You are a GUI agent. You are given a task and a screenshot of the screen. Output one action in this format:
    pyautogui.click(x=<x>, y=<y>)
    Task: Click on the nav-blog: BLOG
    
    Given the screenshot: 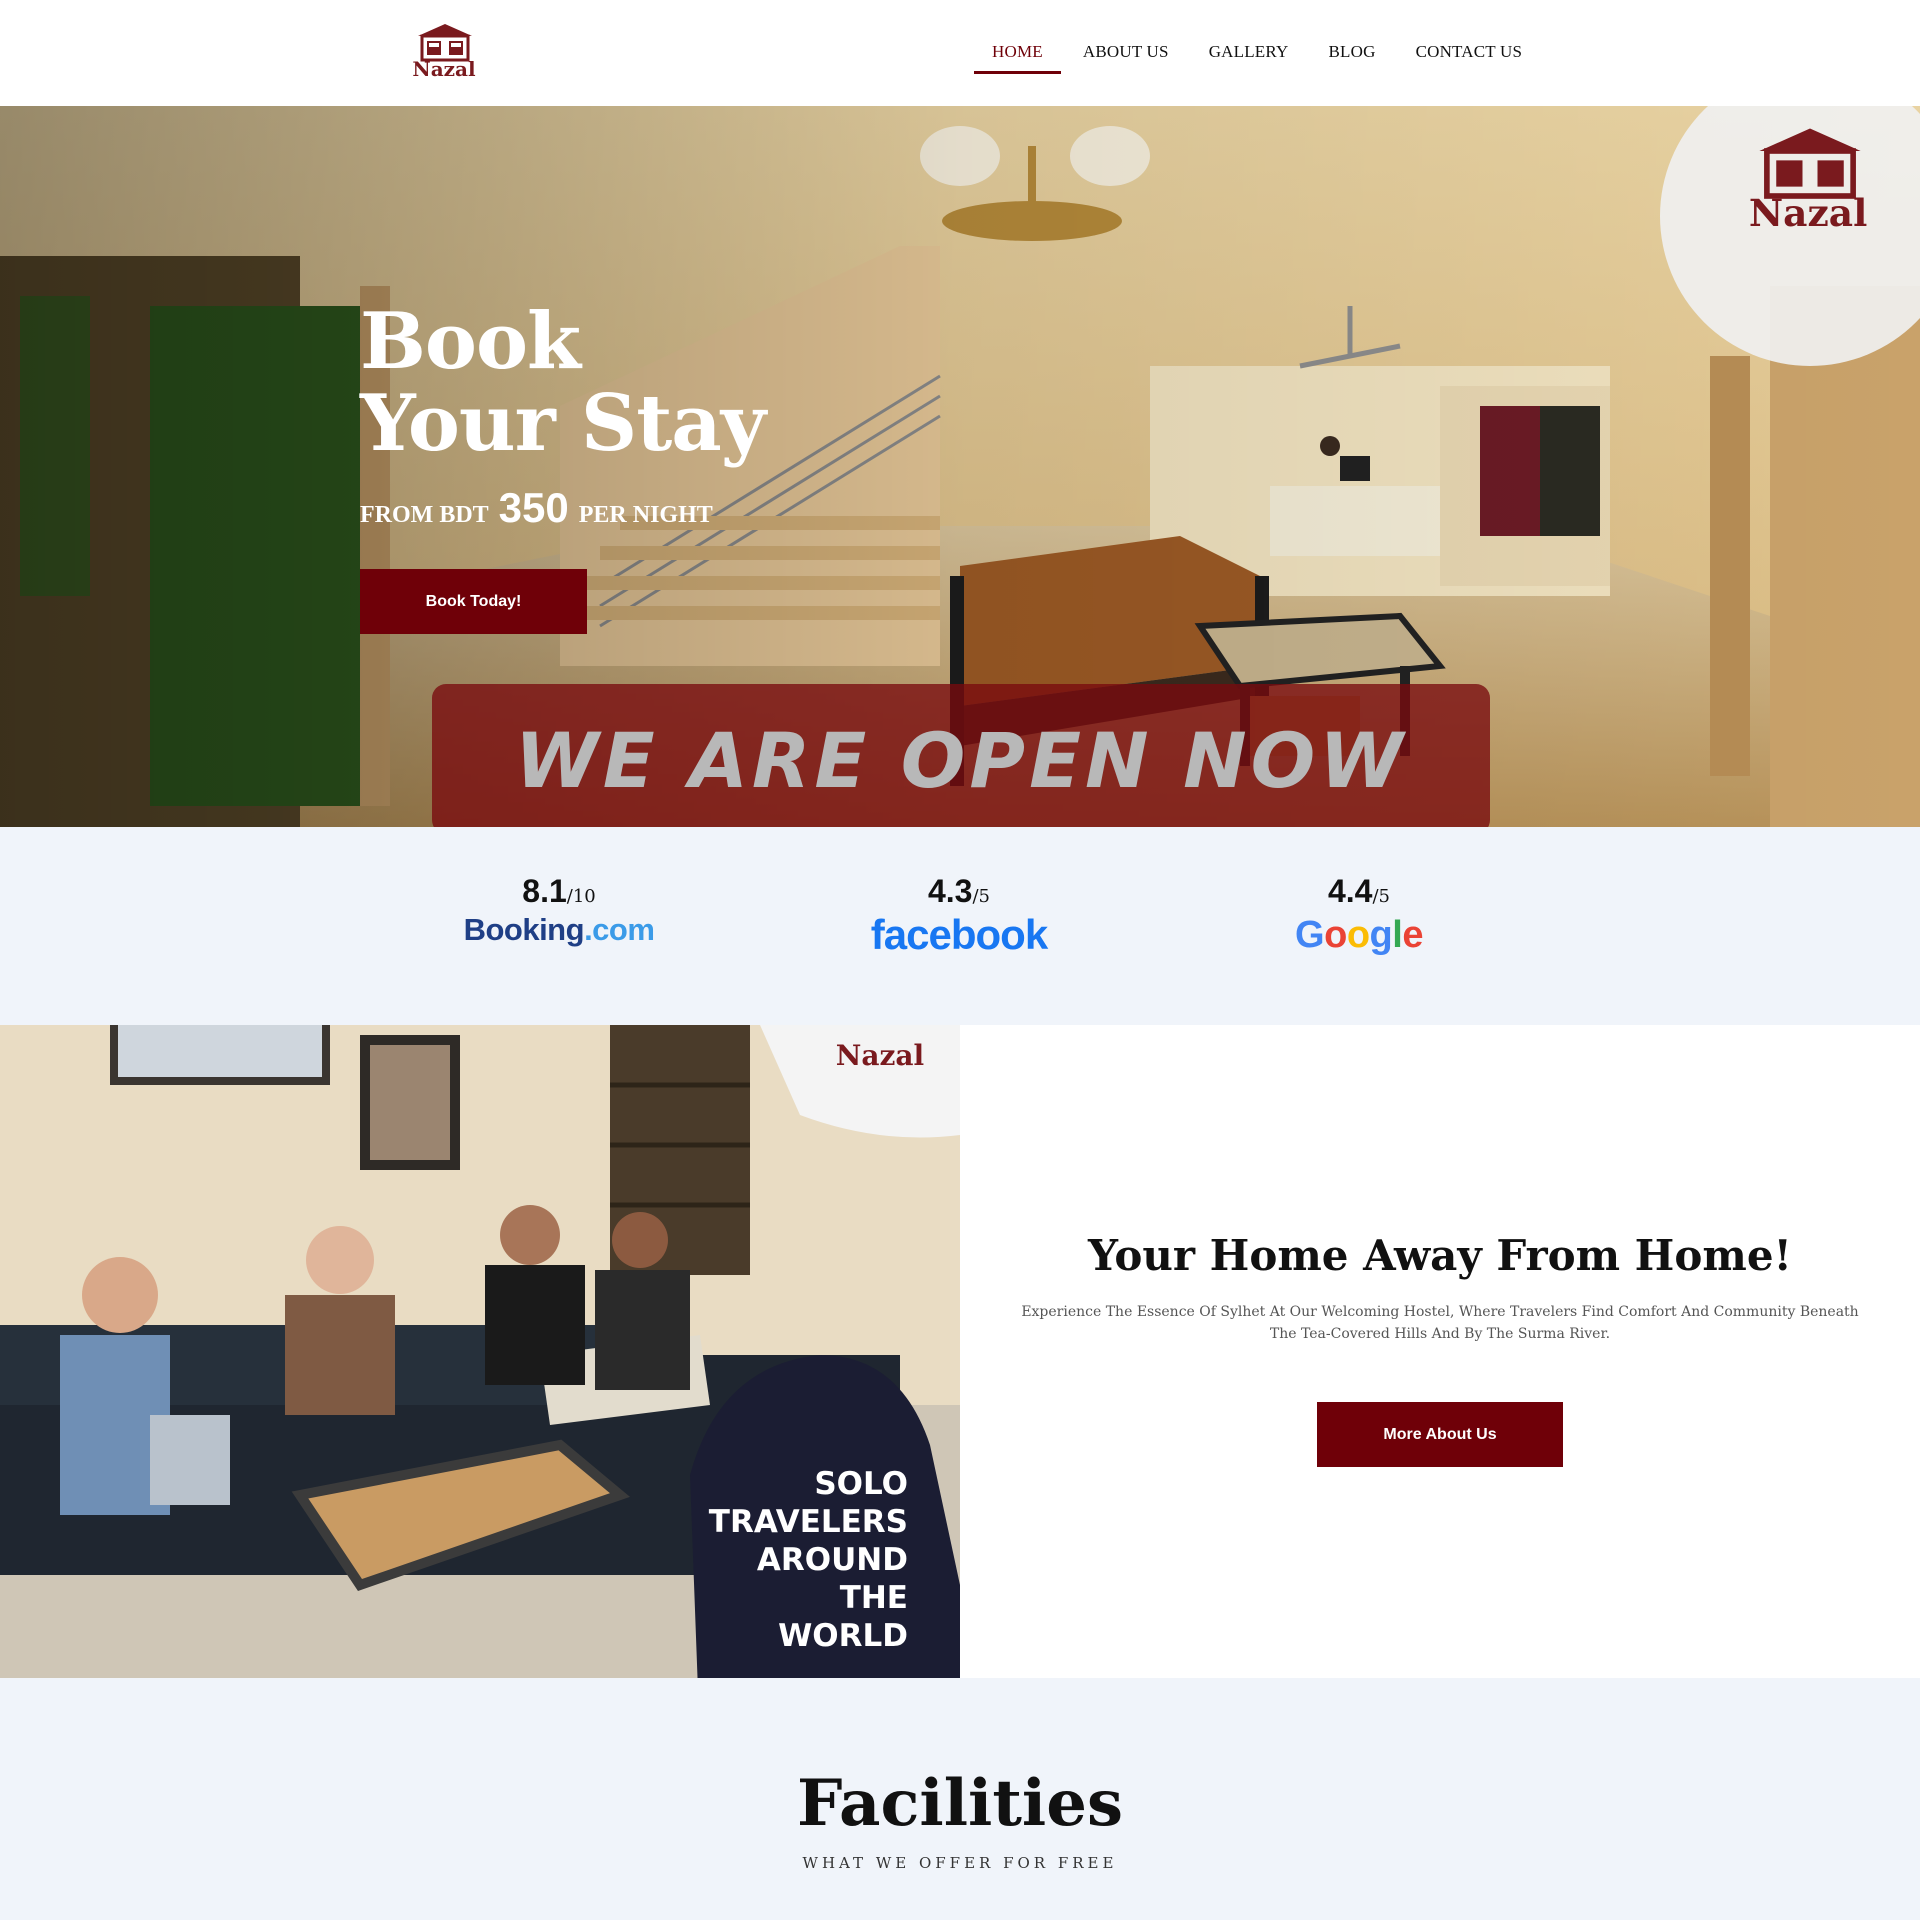 What is the action you would take?
    pyautogui.click(x=1351, y=53)
    